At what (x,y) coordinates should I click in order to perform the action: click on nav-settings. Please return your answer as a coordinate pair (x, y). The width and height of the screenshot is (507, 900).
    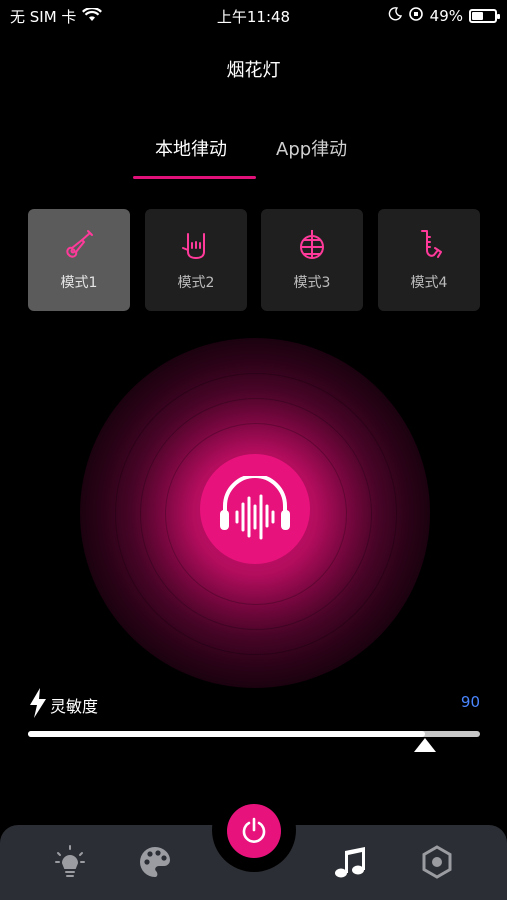
    Looking at the image, I should click on (437, 862).